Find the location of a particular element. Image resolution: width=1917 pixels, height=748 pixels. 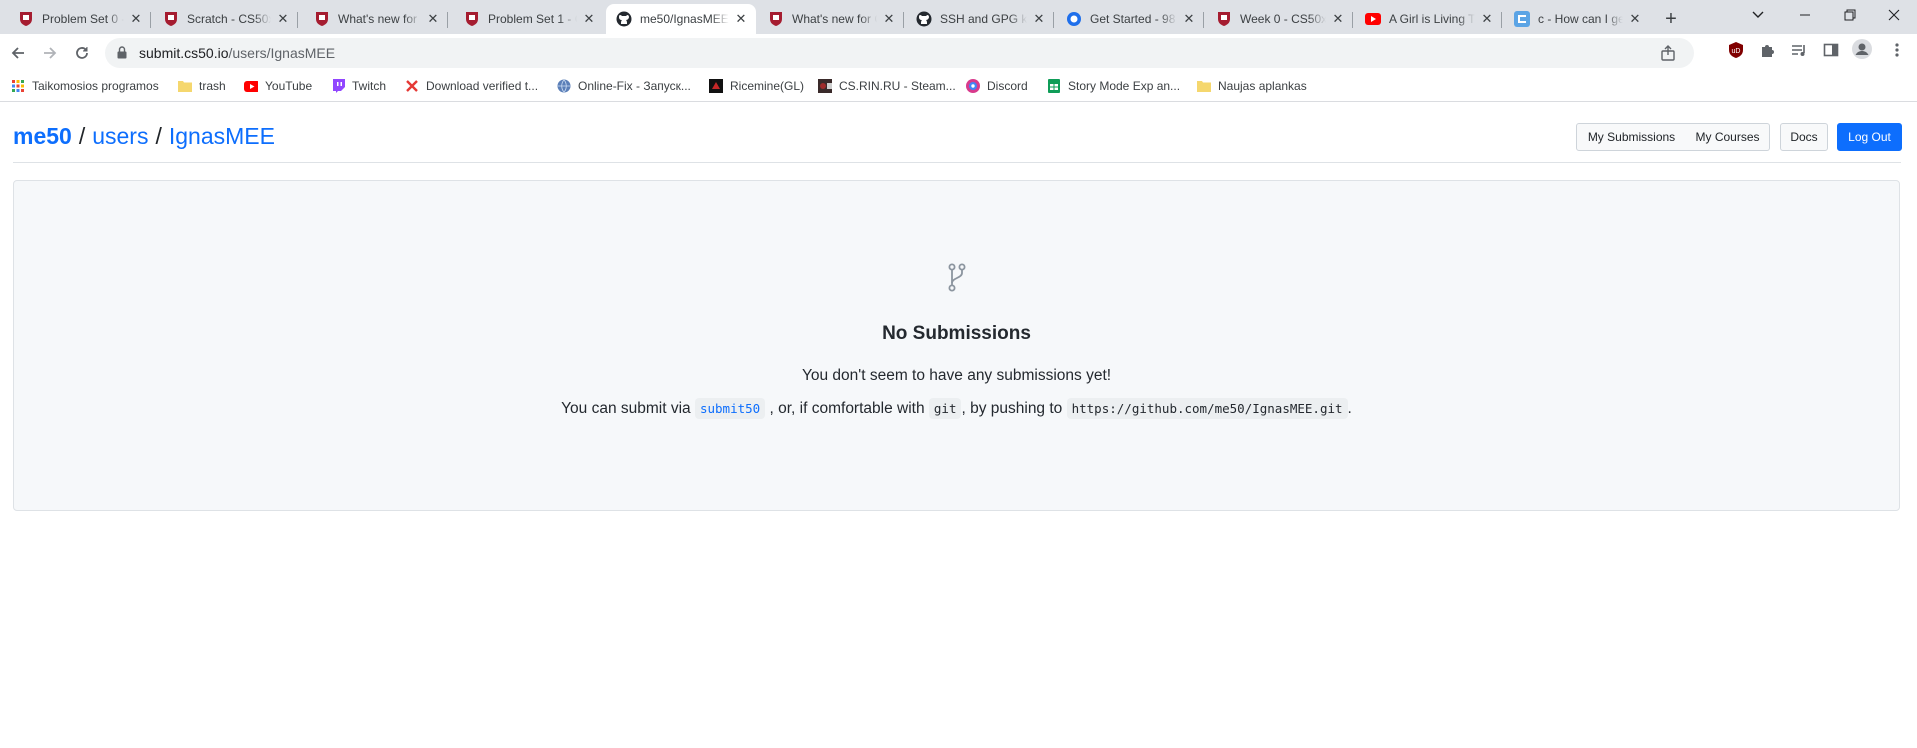

brand-link: me50 is located at coordinates (42, 136).